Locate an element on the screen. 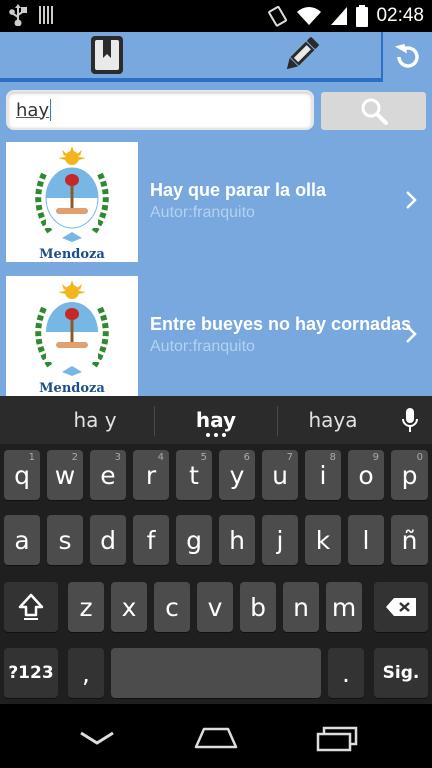 The height and width of the screenshot is (768, 432). key-label: e is located at coordinates (108, 475).